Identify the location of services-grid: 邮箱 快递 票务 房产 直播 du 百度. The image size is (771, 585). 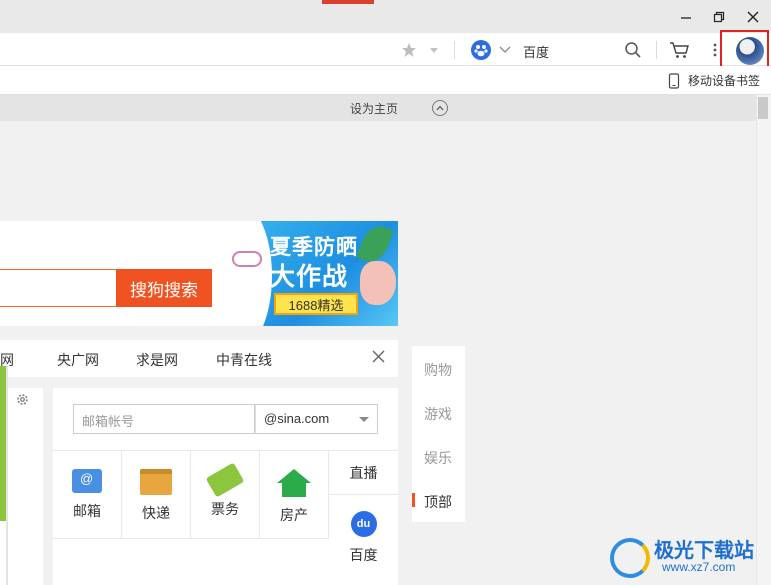
(225, 517).